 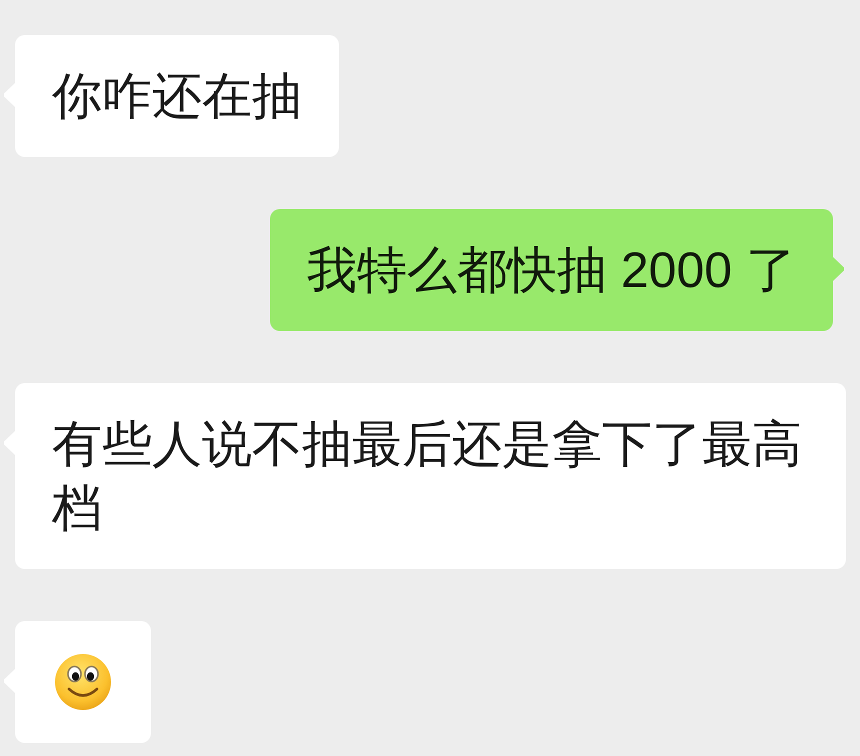 What do you see at coordinates (177, 96) in the screenshot?
I see `message-text: 你咋还在抽` at bounding box center [177, 96].